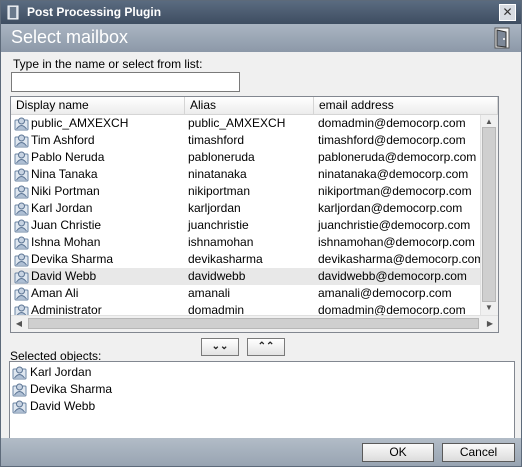  I want to click on dialog-heading: Select mailbox, so click(70, 37).